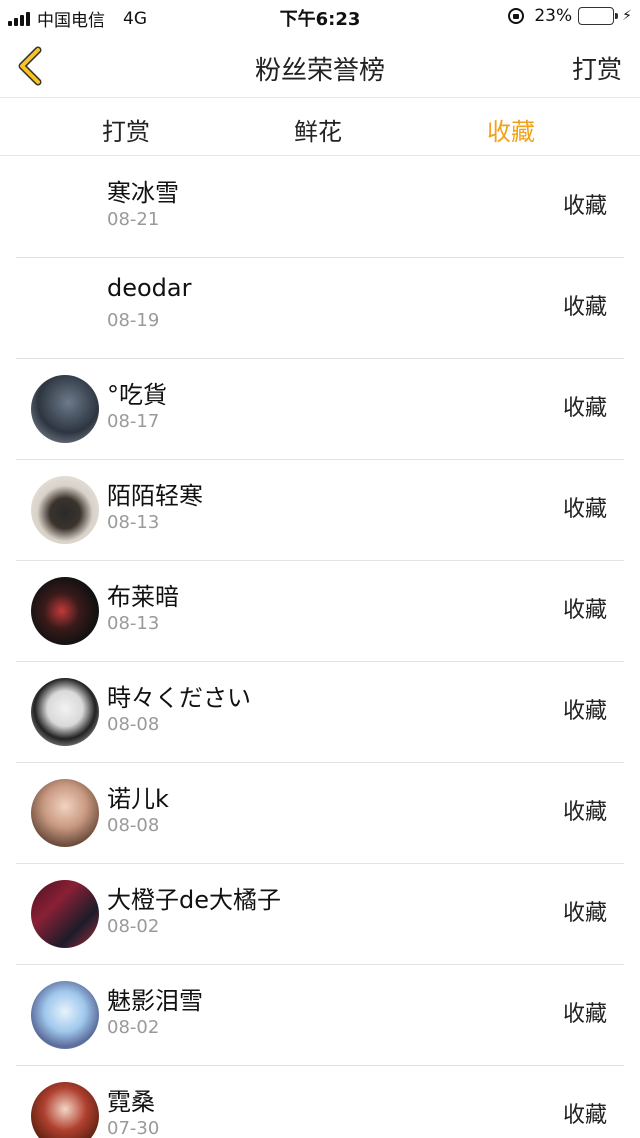 This screenshot has height=1138, width=640. I want to click on list-item: °吃貨 08-17 收藏, so click(320, 409).